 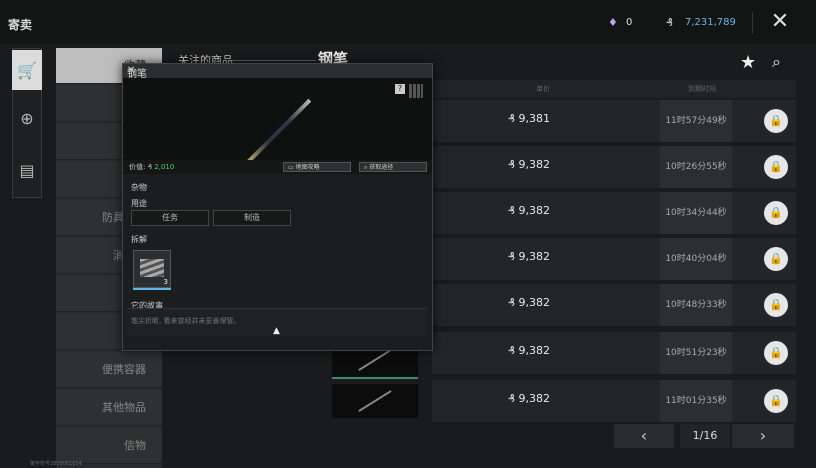 I want to click on page-title: 寄卖, so click(x=20, y=25).